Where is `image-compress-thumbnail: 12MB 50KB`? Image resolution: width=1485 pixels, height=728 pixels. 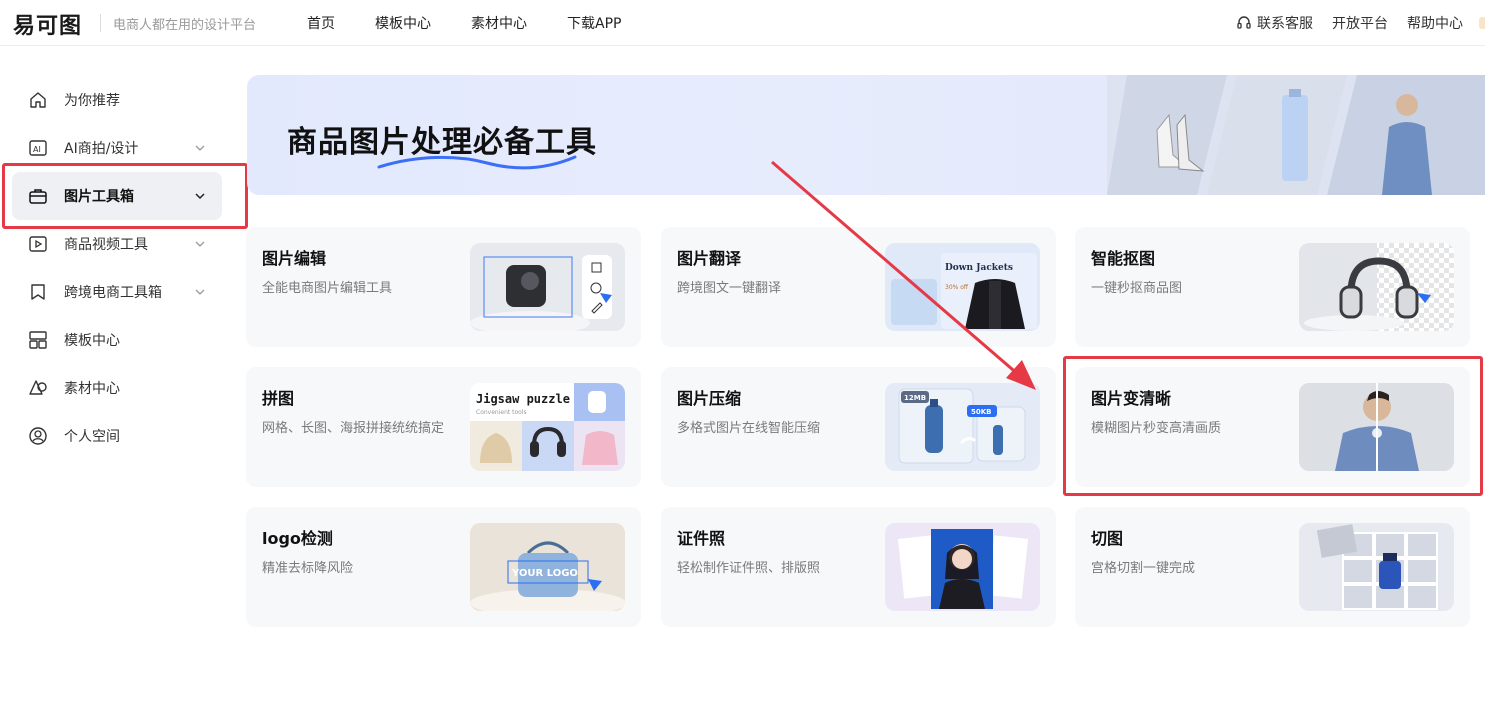
image-compress-thumbnail: 12MB 50KB is located at coordinates (962, 427).